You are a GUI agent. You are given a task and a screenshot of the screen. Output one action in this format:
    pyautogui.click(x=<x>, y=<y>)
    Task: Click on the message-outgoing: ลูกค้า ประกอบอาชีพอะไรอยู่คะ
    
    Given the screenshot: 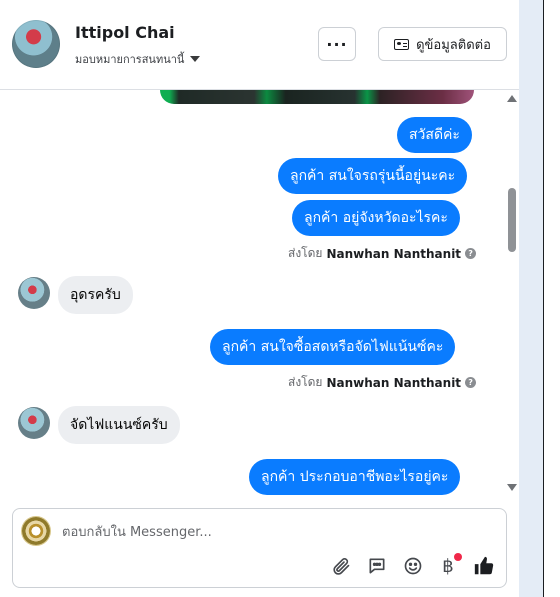 What is the action you would take?
    pyautogui.click(x=355, y=477)
    